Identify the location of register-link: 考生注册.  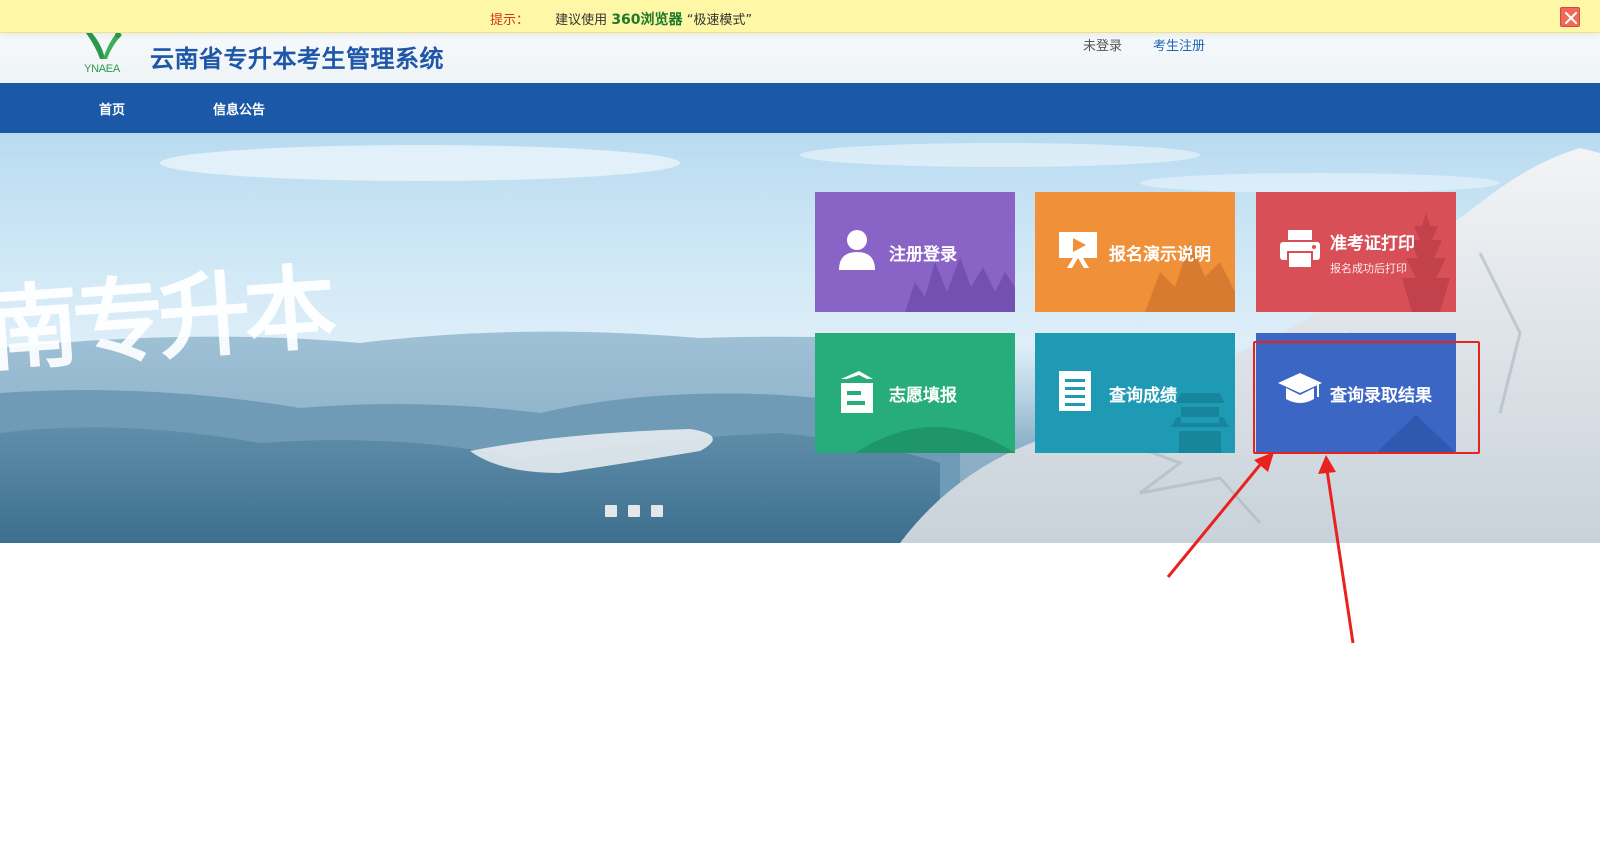
(1179, 44).